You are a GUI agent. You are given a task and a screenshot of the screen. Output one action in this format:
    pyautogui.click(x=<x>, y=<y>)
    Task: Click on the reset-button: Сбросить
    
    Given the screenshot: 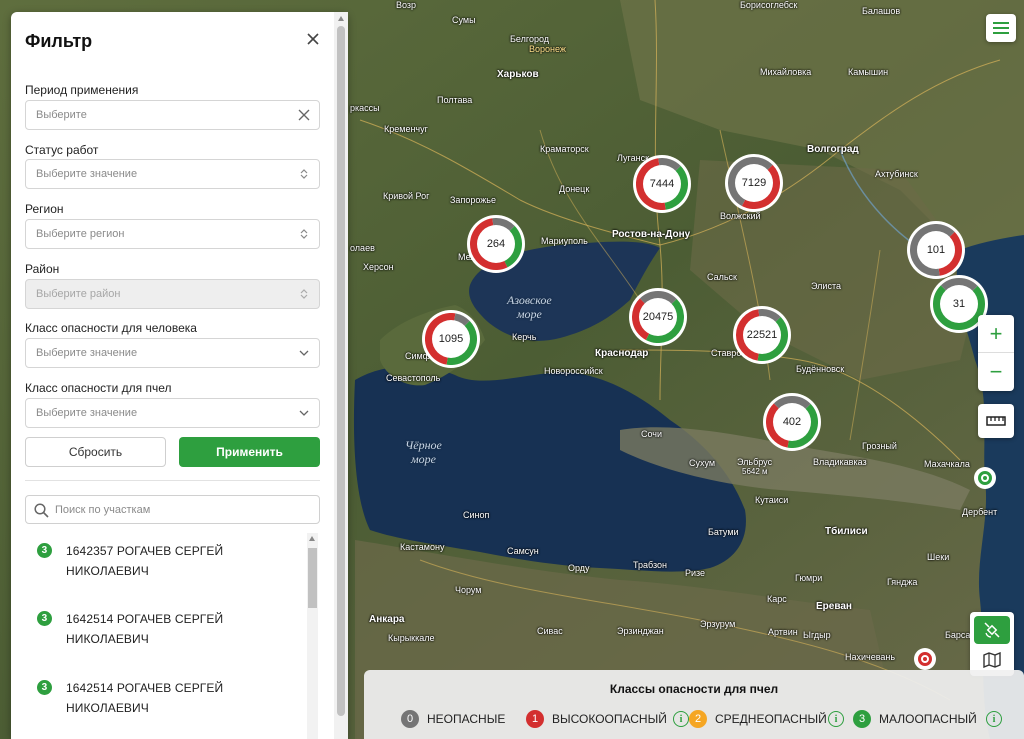 What is the action you would take?
    pyautogui.click(x=95, y=452)
    